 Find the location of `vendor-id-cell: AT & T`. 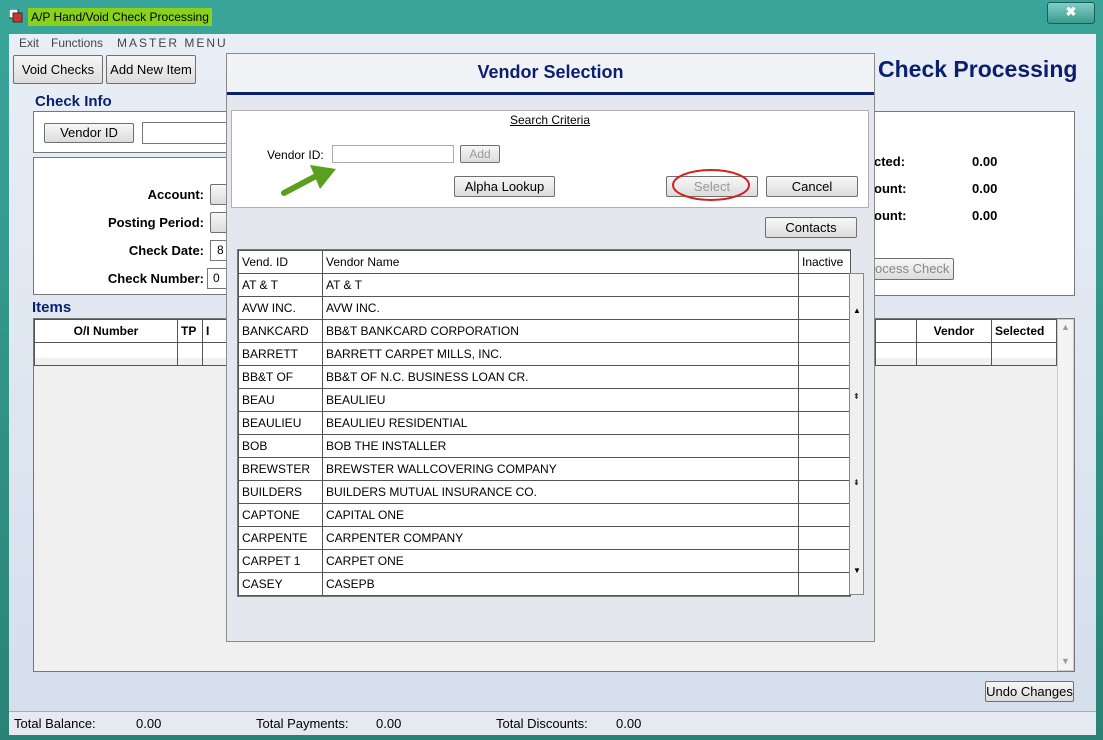

vendor-id-cell: AT & T is located at coordinates (280, 285).